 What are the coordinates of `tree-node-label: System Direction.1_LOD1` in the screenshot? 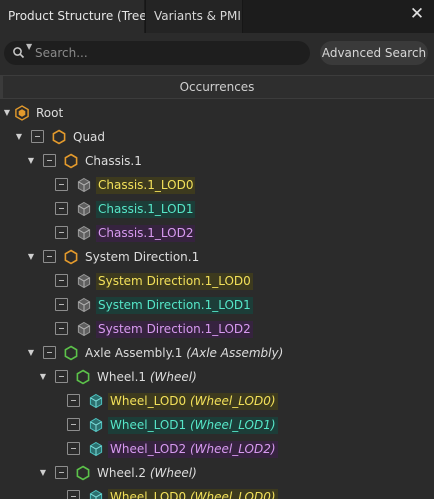 It's located at (174, 305).